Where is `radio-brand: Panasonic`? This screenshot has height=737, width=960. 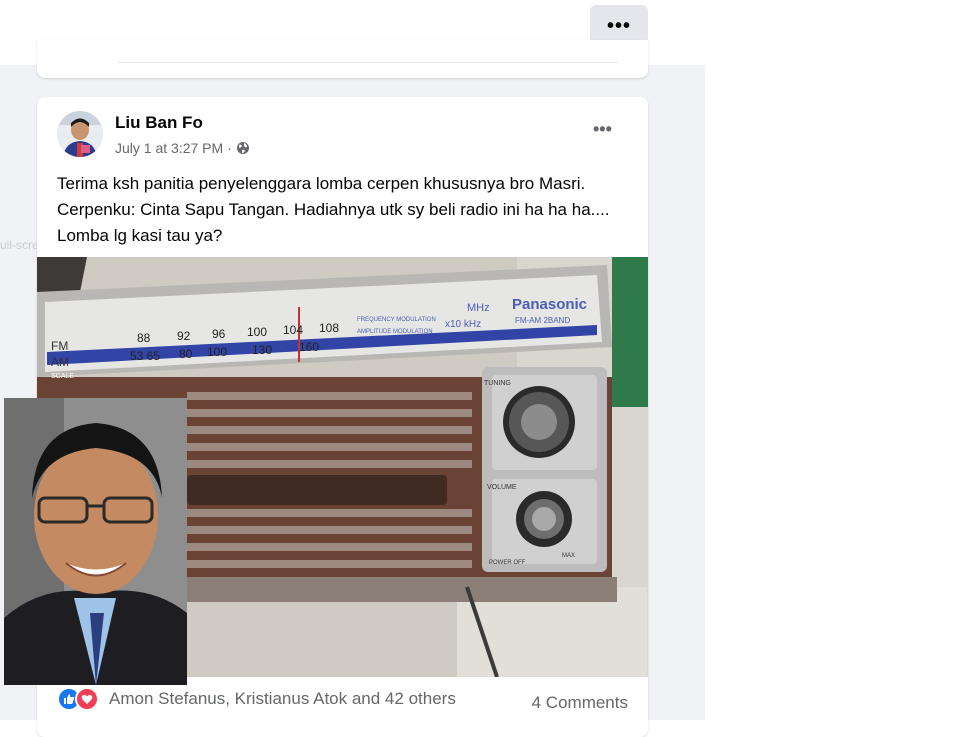
radio-brand: Panasonic is located at coordinates (549, 304).